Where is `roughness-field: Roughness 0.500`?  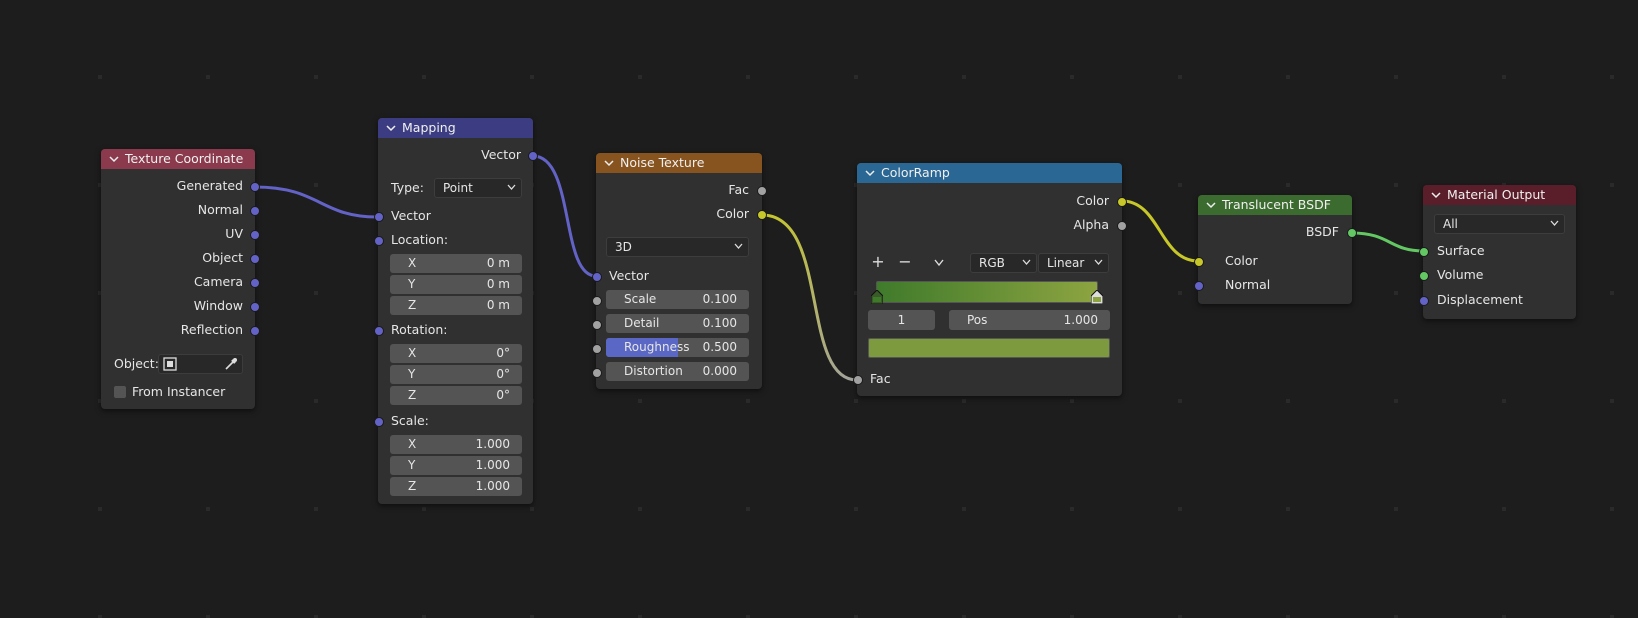 roughness-field: Roughness 0.500 is located at coordinates (677, 347).